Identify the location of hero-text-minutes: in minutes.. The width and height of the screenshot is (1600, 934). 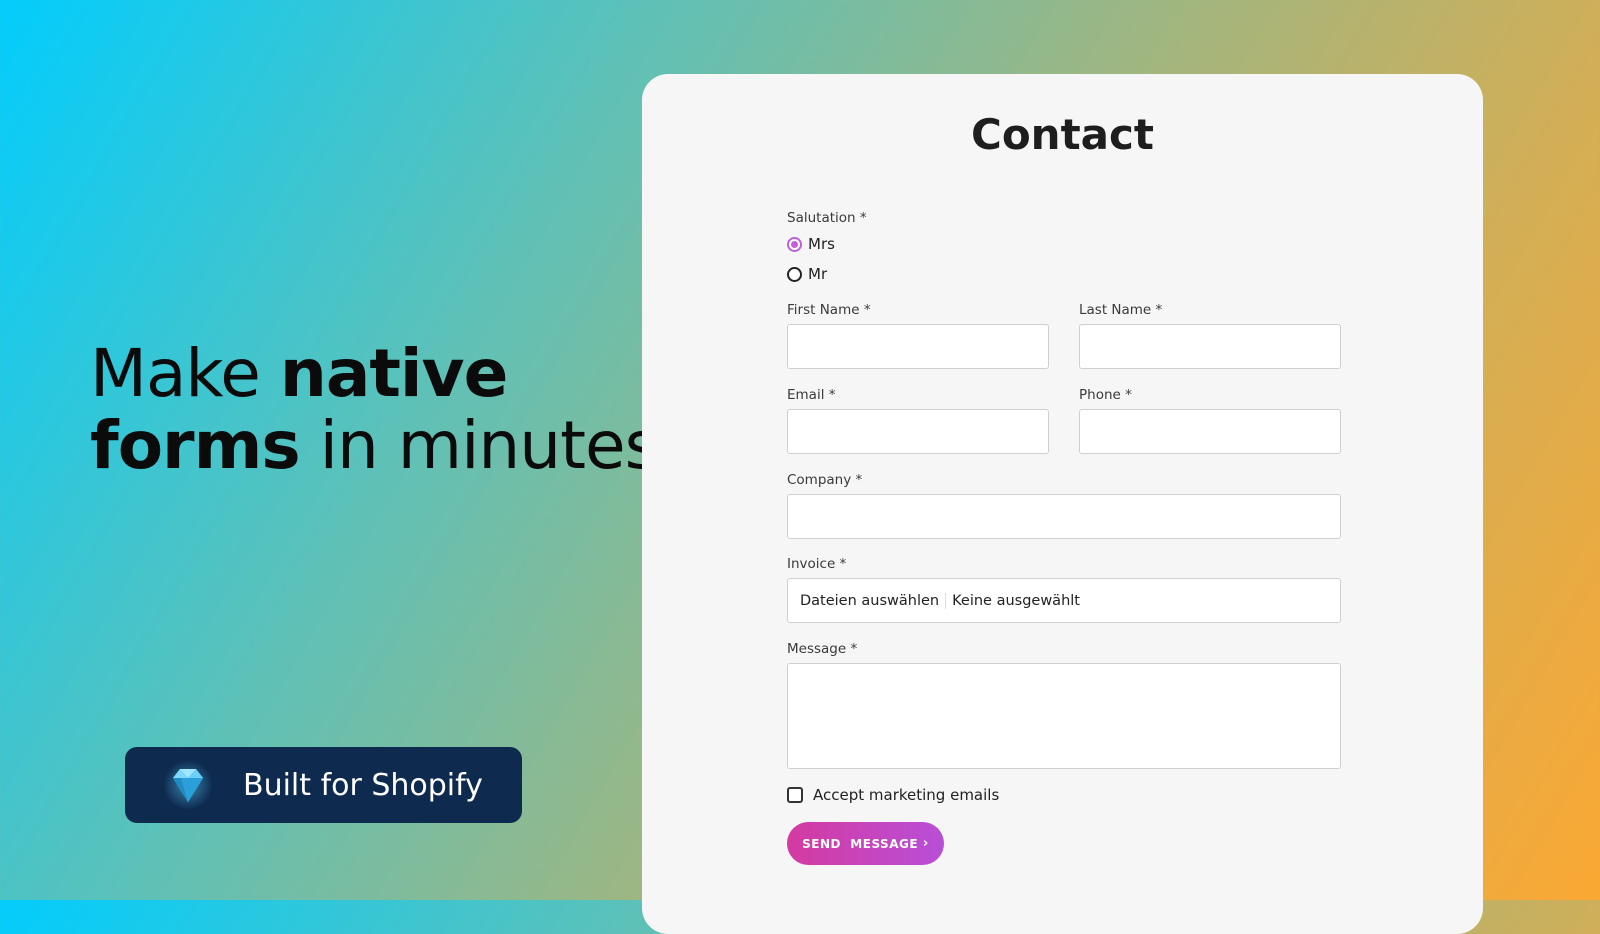
(489, 445).